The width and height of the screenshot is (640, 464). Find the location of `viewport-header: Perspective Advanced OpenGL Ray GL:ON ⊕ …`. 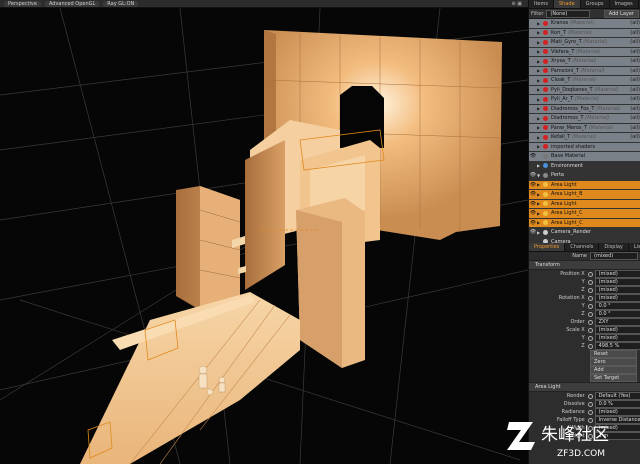

viewport-header: Perspective Advanced OpenGL Ray GL:ON ⊕ … is located at coordinates (264, 4).